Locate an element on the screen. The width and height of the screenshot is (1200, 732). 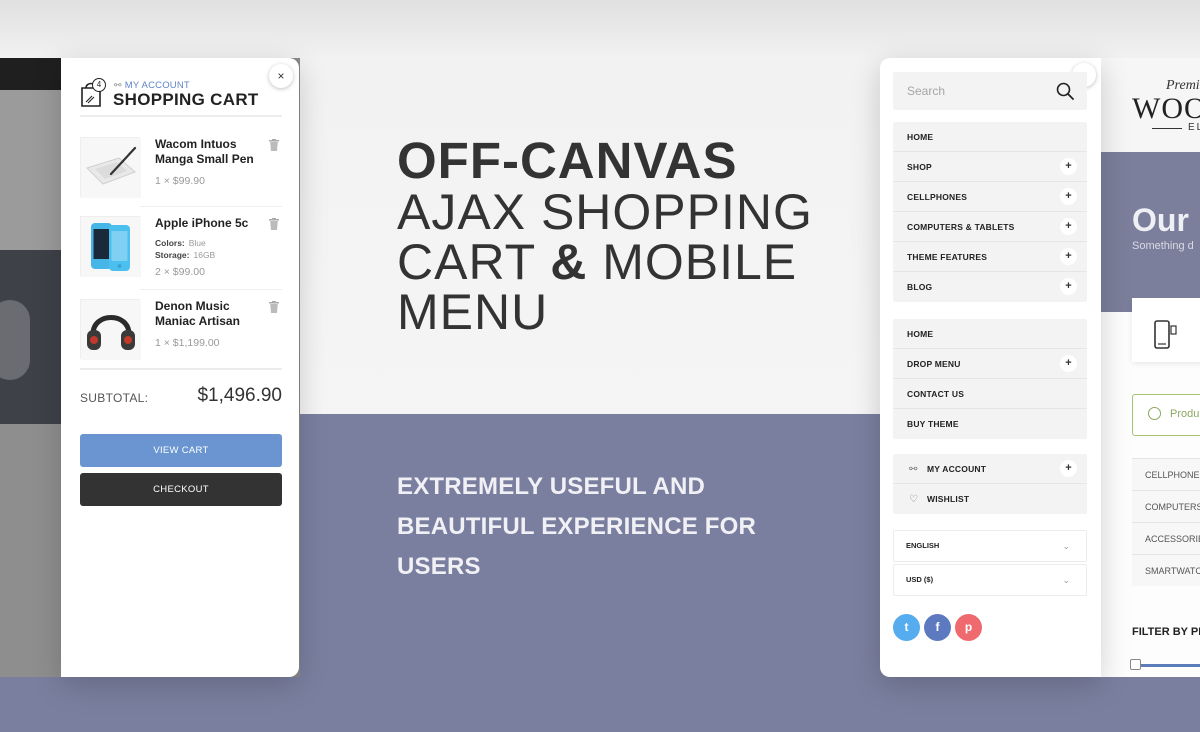
headline-line: CART & MOBILE is located at coordinates (597, 262).